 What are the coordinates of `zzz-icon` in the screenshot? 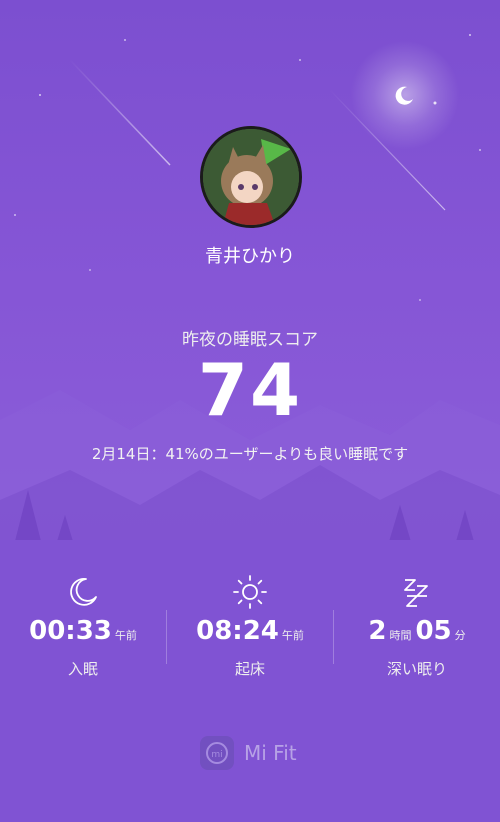 It's located at (417, 592).